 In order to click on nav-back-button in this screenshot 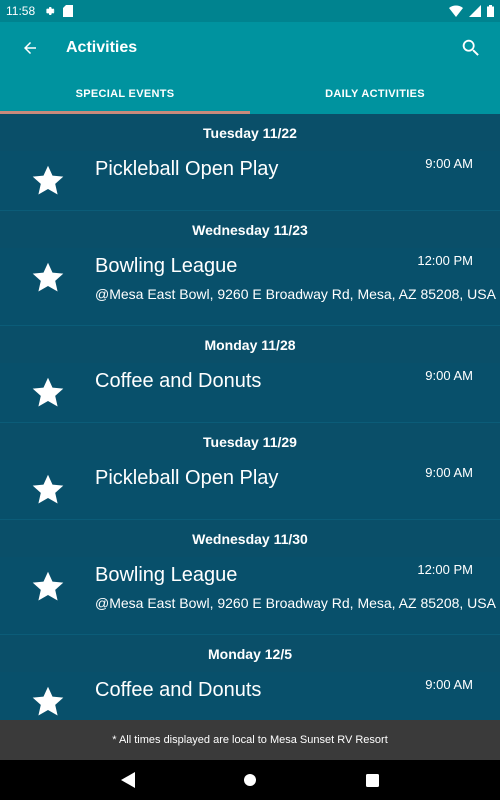, I will do `click(128, 780)`.